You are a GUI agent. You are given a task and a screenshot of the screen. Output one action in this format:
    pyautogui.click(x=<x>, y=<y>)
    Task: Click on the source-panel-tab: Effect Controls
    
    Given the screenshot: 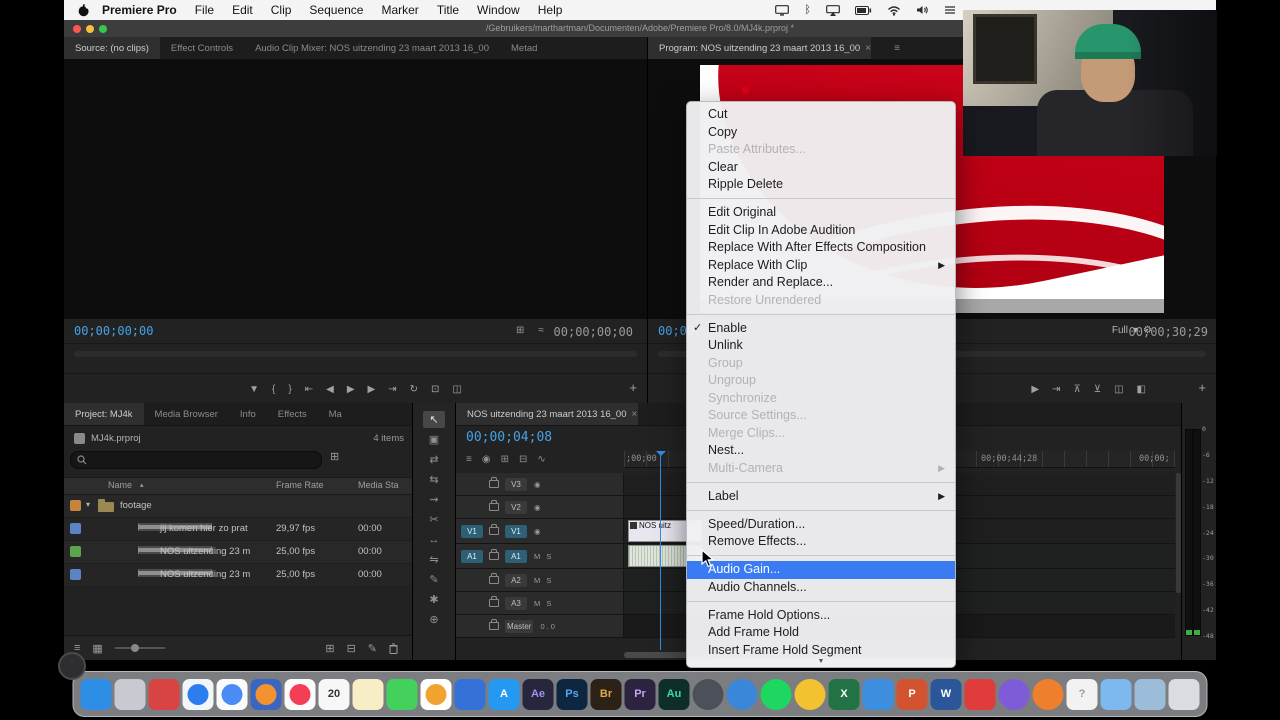 What is the action you would take?
    pyautogui.click(x=202, y=48)
    